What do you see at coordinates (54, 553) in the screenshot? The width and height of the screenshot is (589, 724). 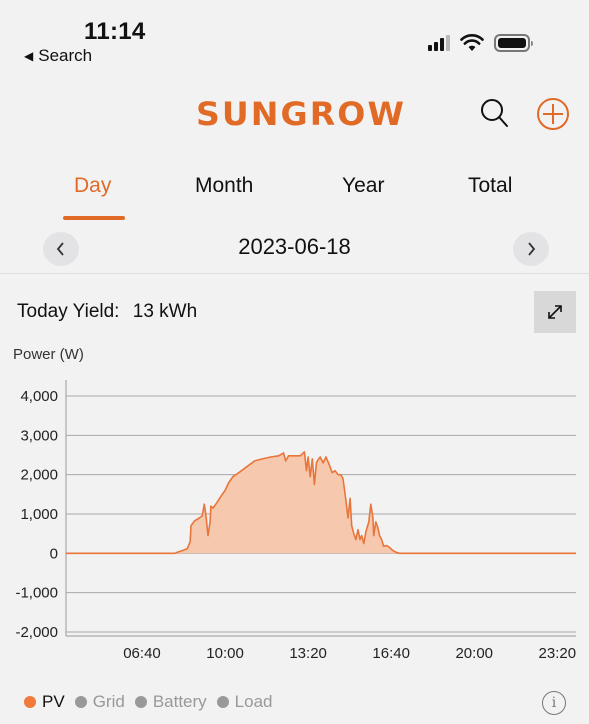 I see `y-tick-label: 0` at bounding box center [54, 553].